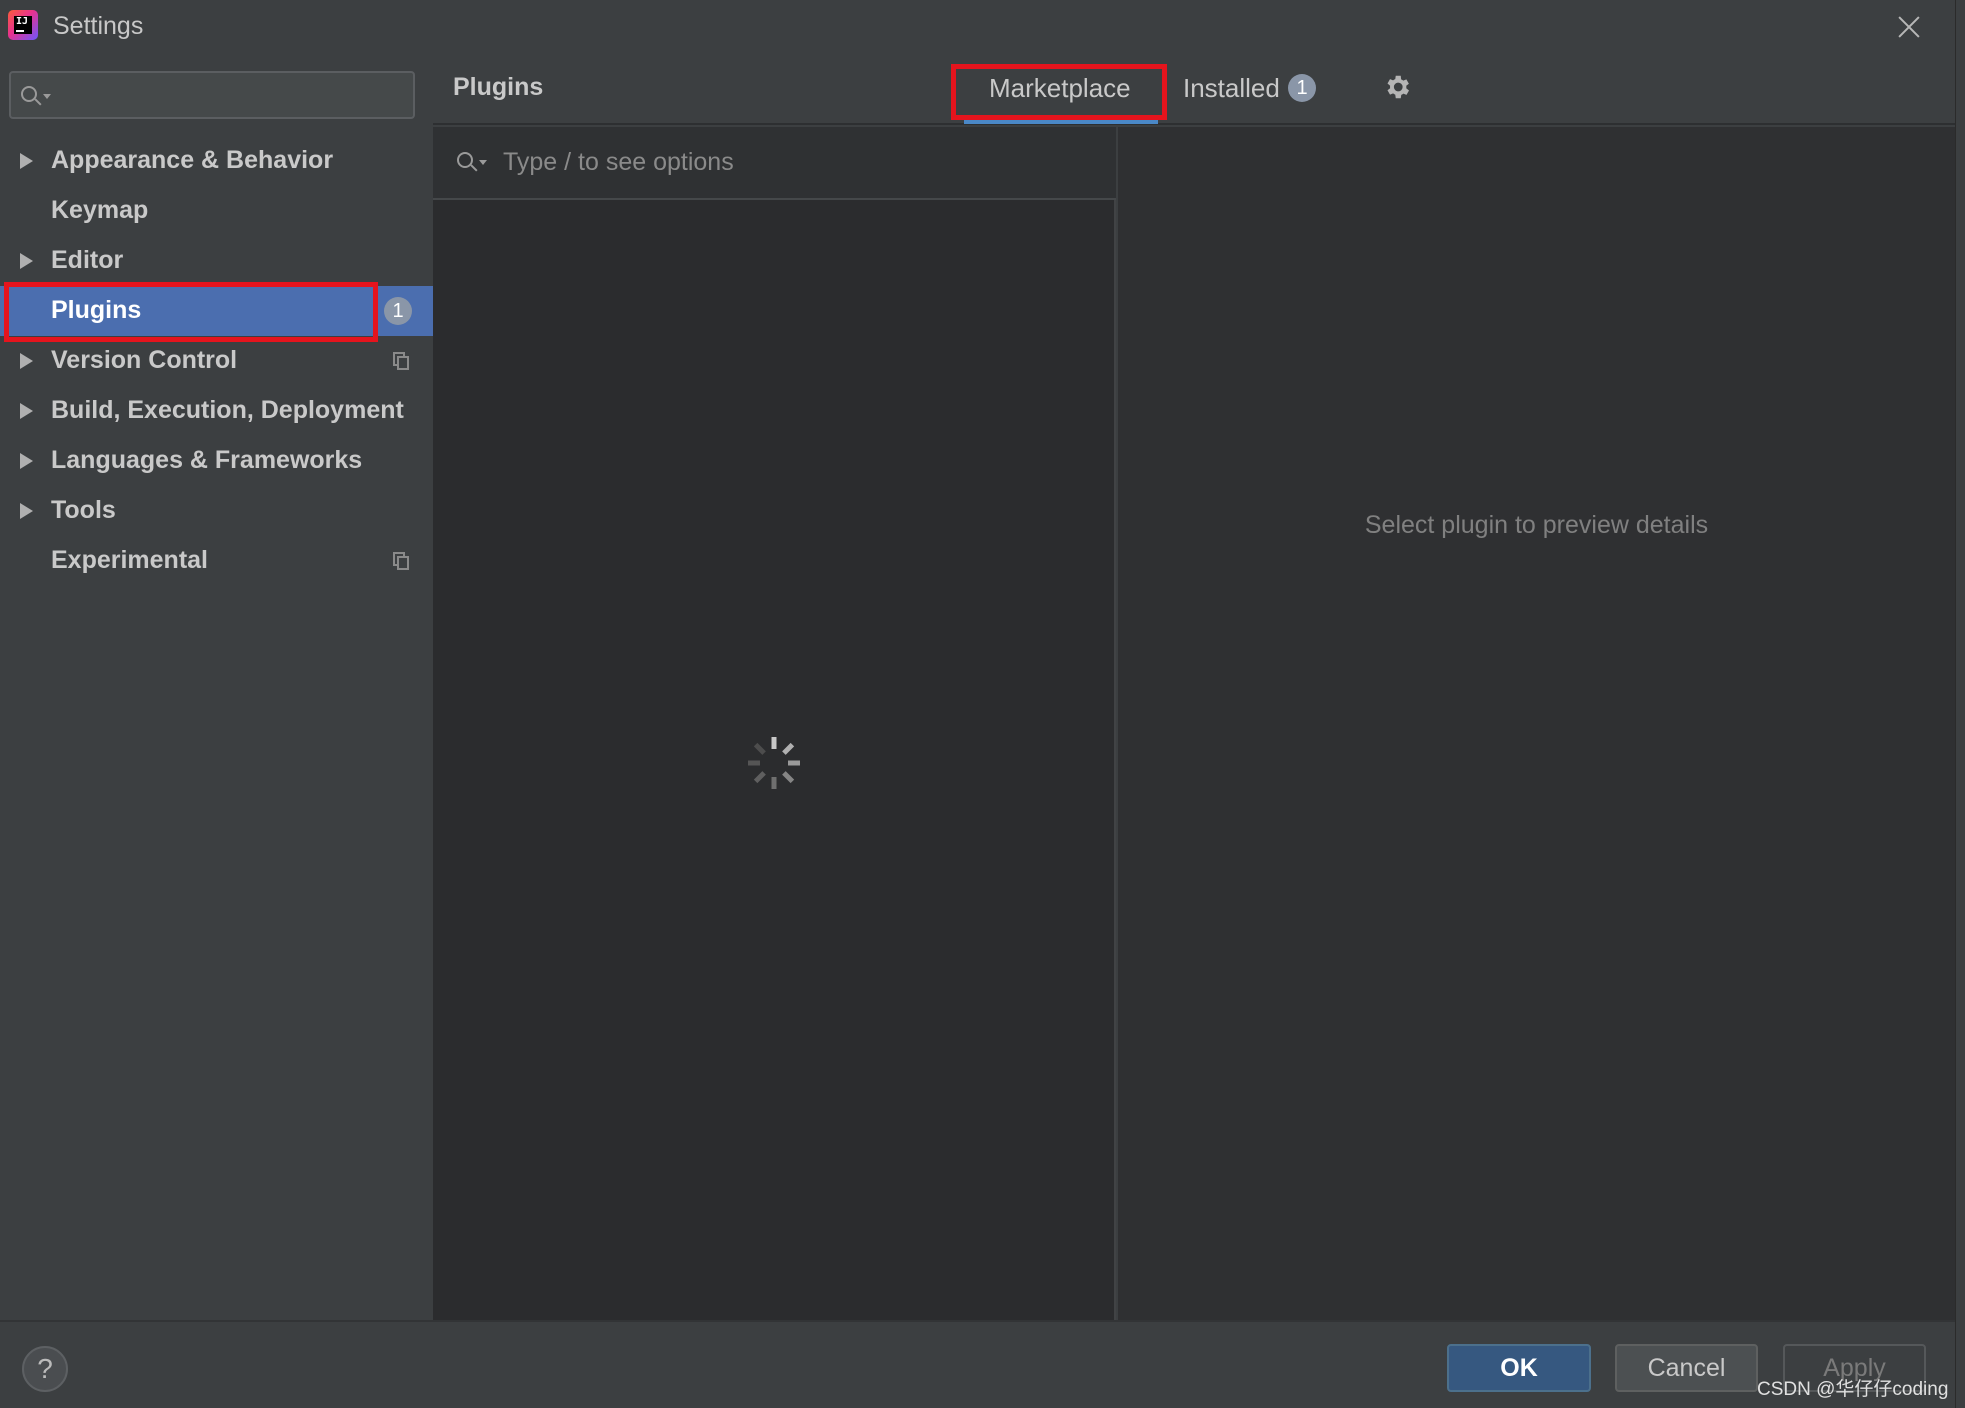  I want to click on plugin-search-bar, so click(774, 163).